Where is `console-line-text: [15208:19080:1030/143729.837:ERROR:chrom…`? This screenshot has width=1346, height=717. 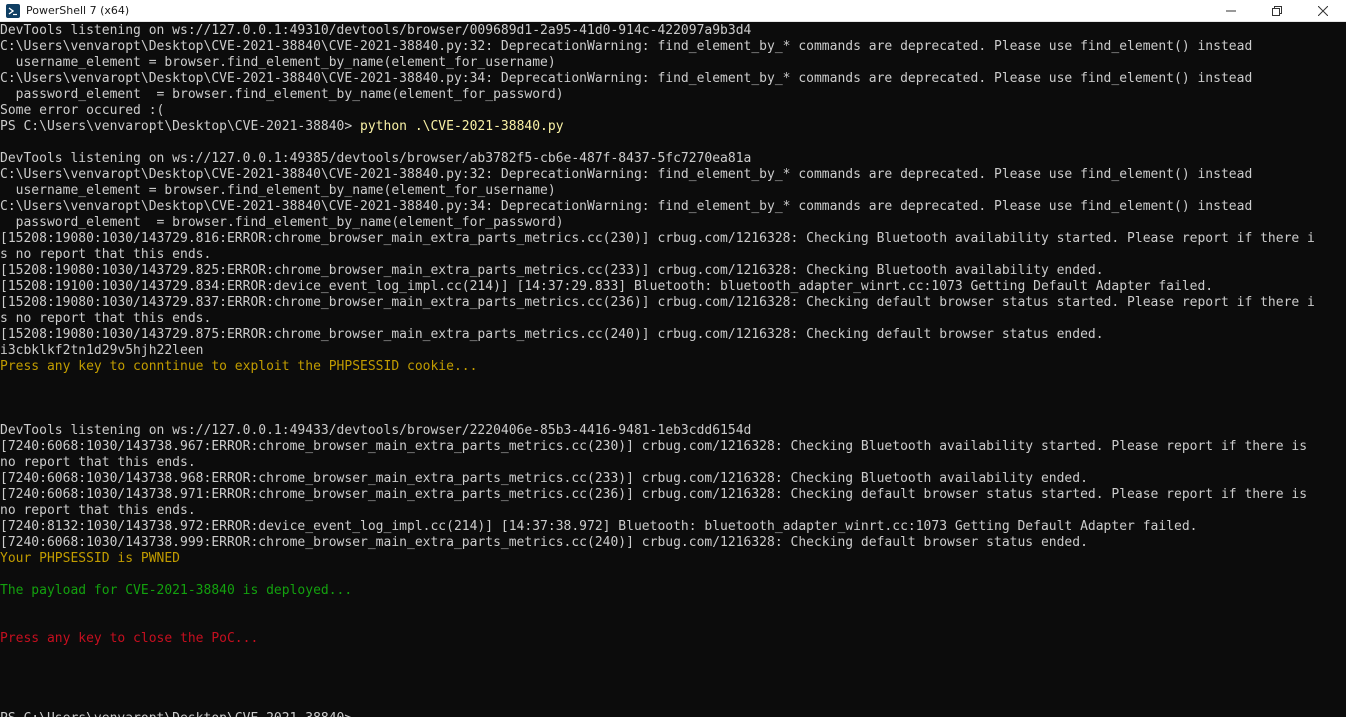 console-line-text: [15208:19080:1030/143729.837:ERROR:chrom… is located at coordinates (657, 302).